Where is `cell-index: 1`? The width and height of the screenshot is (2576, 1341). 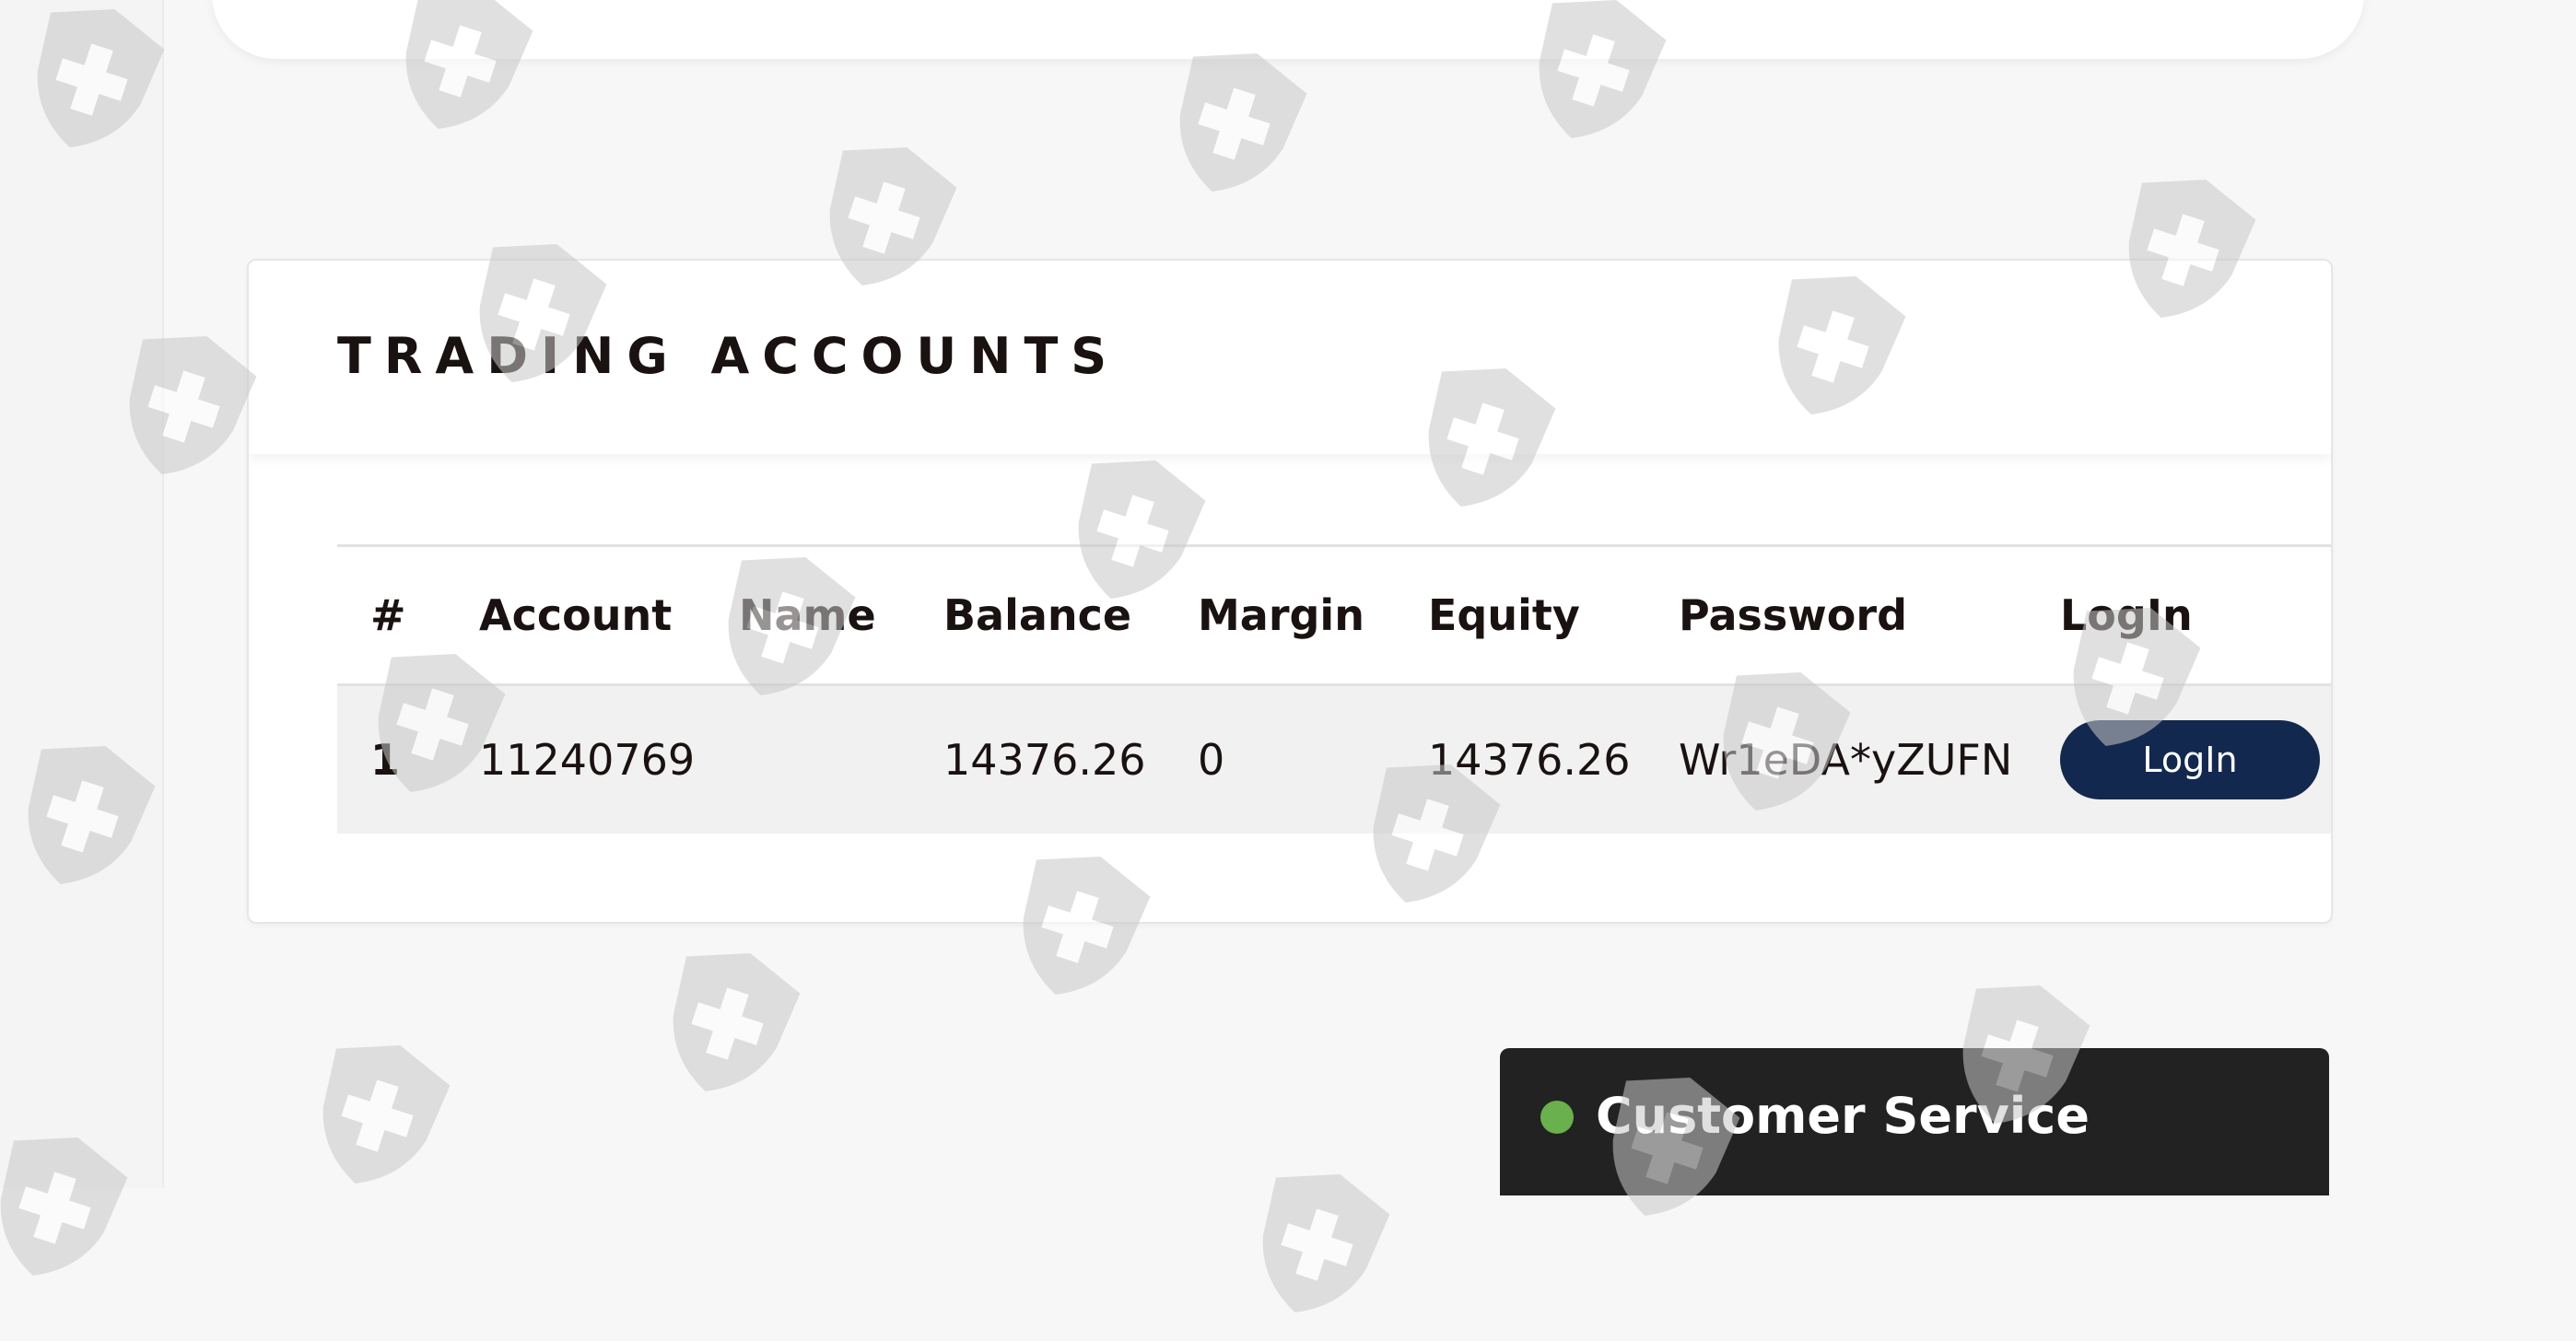
cell-index: 1 is located at coordinates (385, 760).